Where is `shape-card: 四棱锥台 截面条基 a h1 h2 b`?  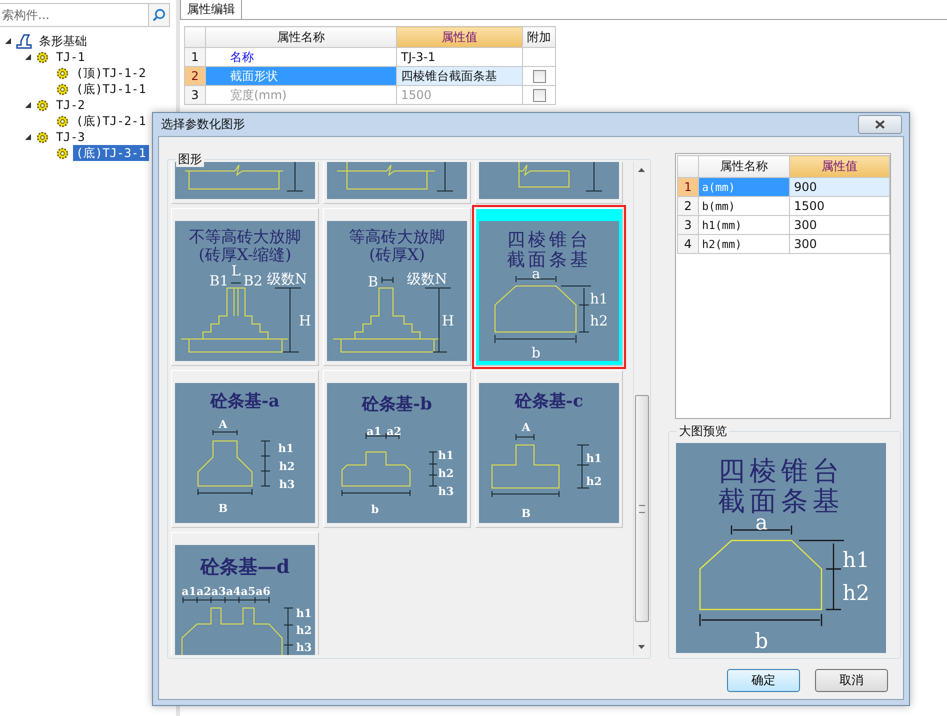
shape-card: 四棱锥台 截面条基 a h1 h2 b is located at coordinates (549, 287).